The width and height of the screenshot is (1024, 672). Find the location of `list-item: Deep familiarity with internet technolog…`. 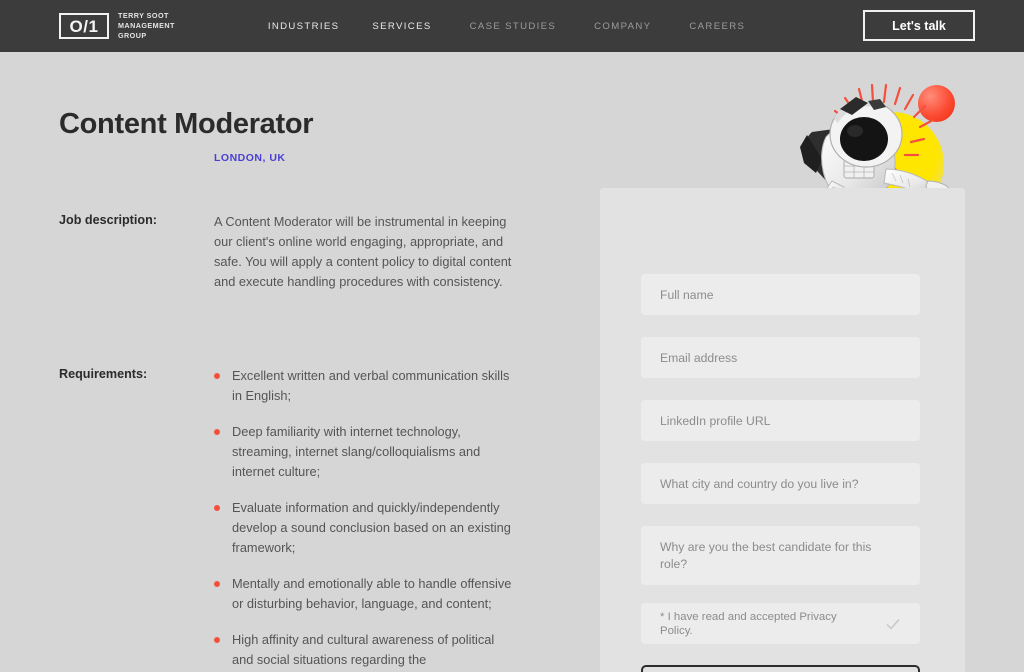

list-item: Deep familiarity with internet technolog… is located at coordinates (366, 452).